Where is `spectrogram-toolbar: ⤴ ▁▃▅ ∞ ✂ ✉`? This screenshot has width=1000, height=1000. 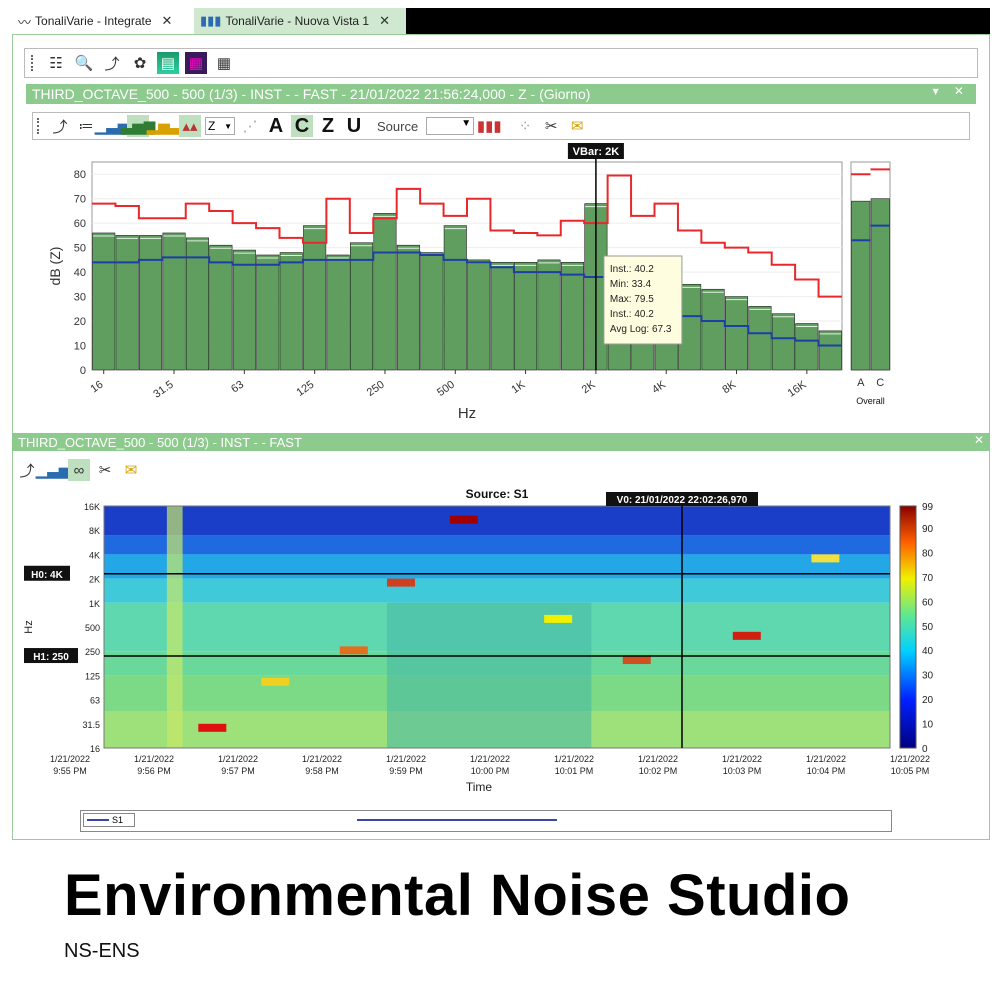
spectrogram-toolbar: ⤴ ▁▃▅ ∞ ✂ ✉ is located at coordinates (81, 470).